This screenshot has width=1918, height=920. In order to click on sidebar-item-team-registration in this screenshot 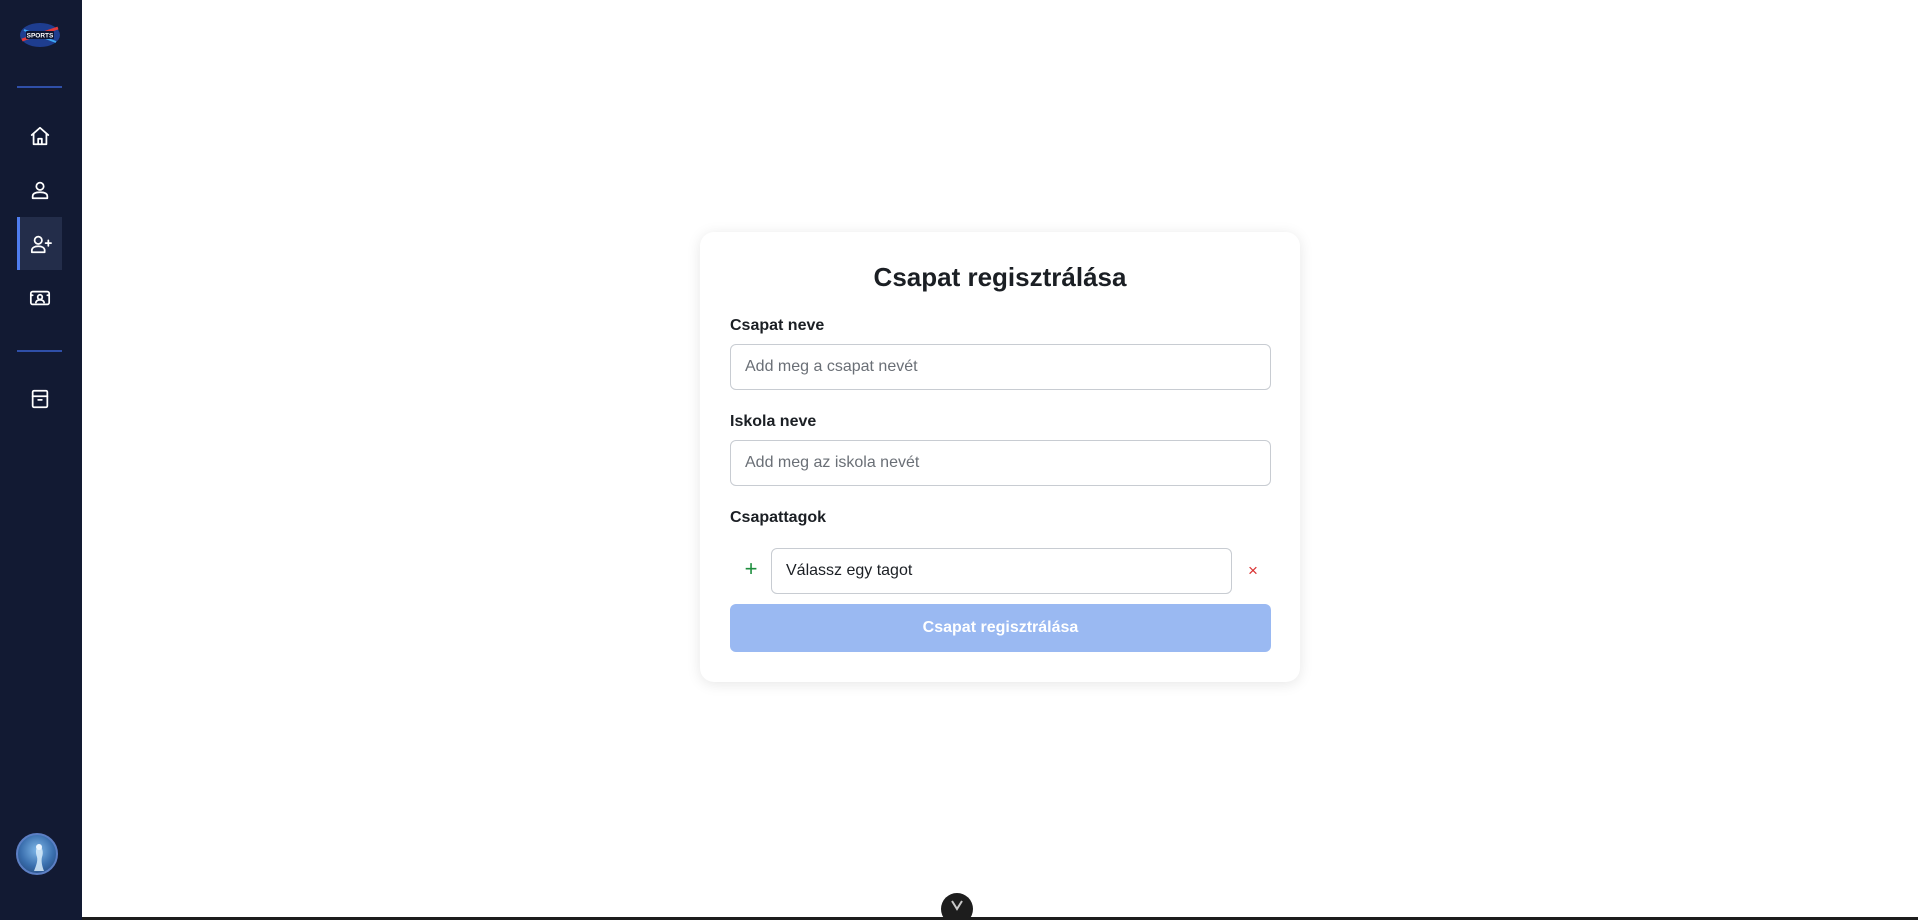, I will do `click(39, 243)`.